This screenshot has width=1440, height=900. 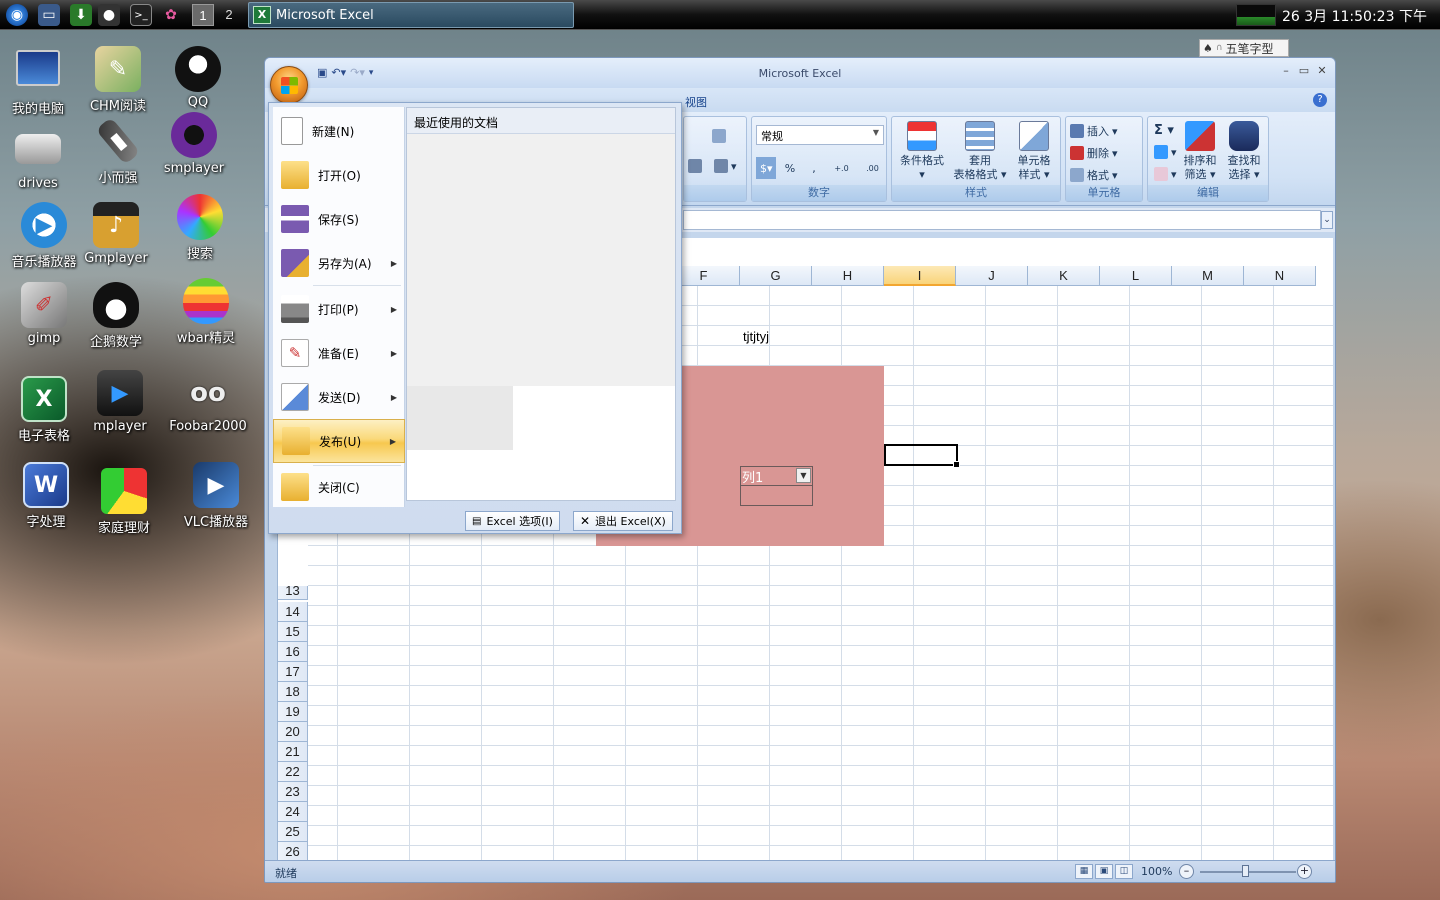 What do you see at coordinates (17, 15) in the screenshot?
I see `start-menu-icon: ◉` at bounding box center [17, 15].